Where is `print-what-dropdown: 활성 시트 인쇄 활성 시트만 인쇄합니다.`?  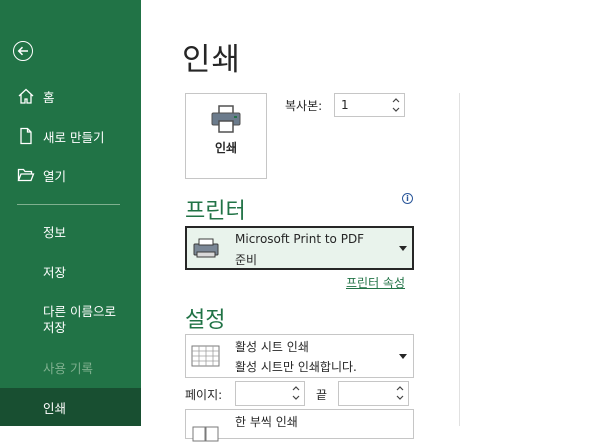
print-what-dropdown: 활성 시트 인쇄 활성 시트만 인쇄합니다. is located at coordinates (299, 356).